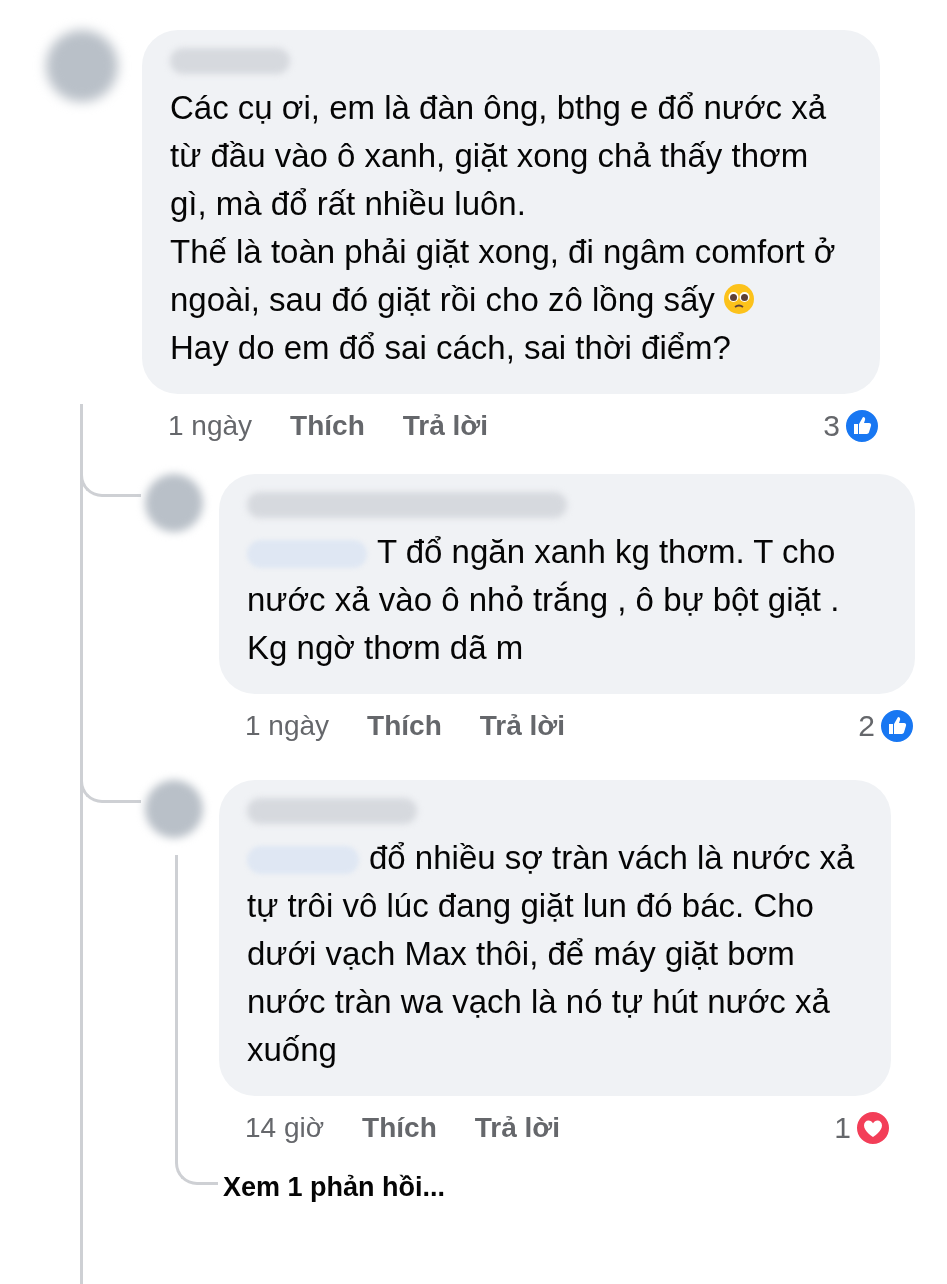 The width and height of the screenshot is (947, 1284). What do you see at coordinates (551, 954) in the screenshot?
I see `comment-text: đổ nhiều sợ tràn vách là nước xả tự trôi vô lúc đang giặt lun đó bác. Cho dưới vạch Max thôi, để máy giặt bơm nước tràn wa vạch là nó tự hút nước xả xuống` at bounding box center [551, 954].